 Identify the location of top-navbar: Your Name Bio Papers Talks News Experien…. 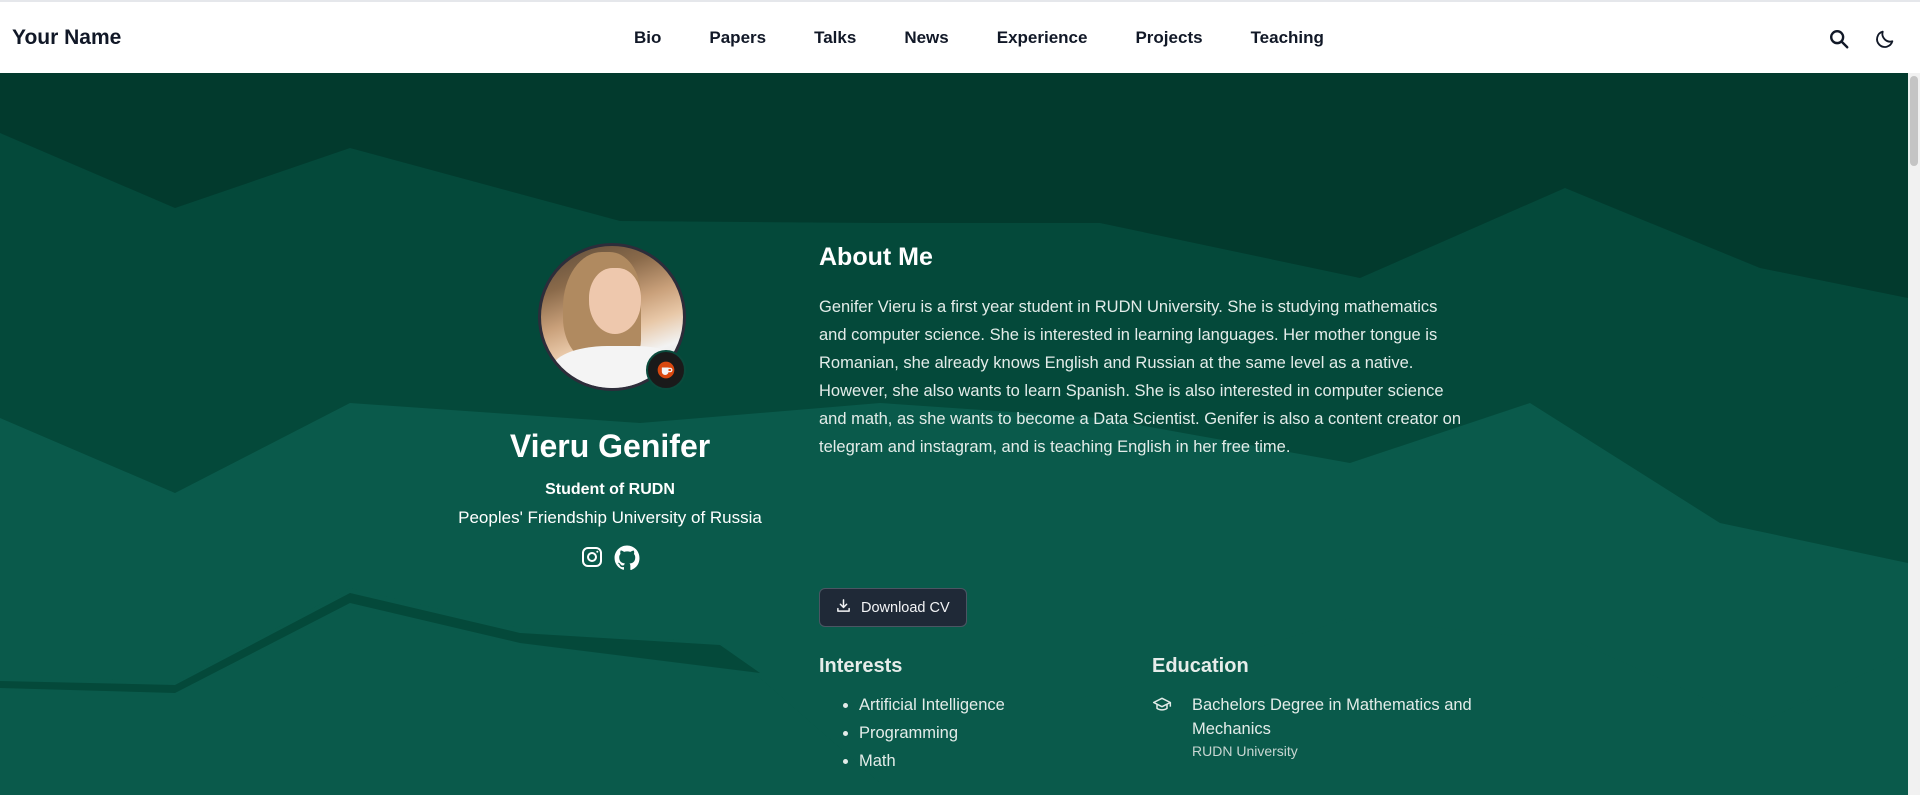
(960, 36).